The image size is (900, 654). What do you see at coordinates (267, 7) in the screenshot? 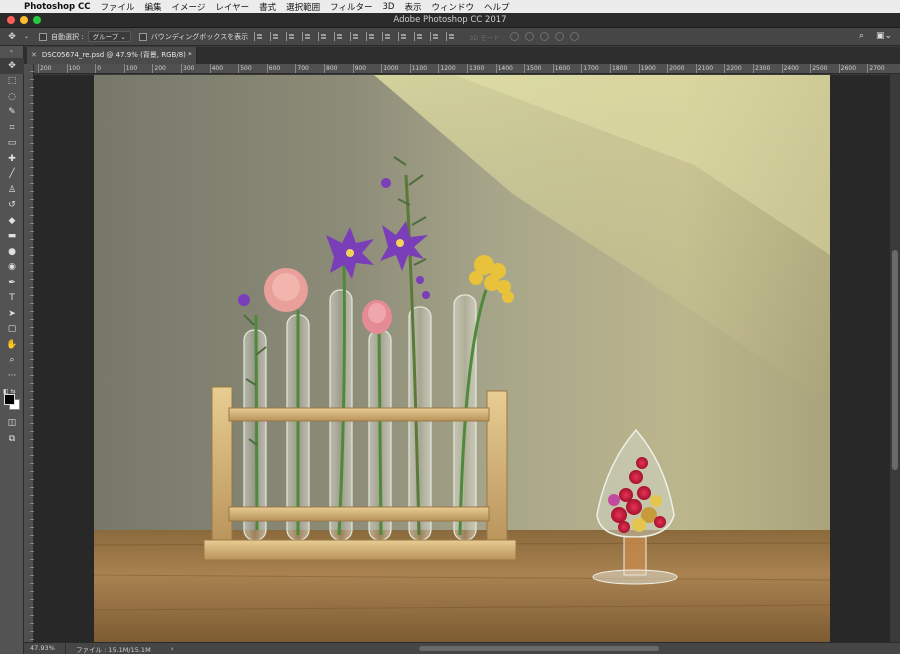
I see `menu-type: 書式` at bounding box center [267, 7].